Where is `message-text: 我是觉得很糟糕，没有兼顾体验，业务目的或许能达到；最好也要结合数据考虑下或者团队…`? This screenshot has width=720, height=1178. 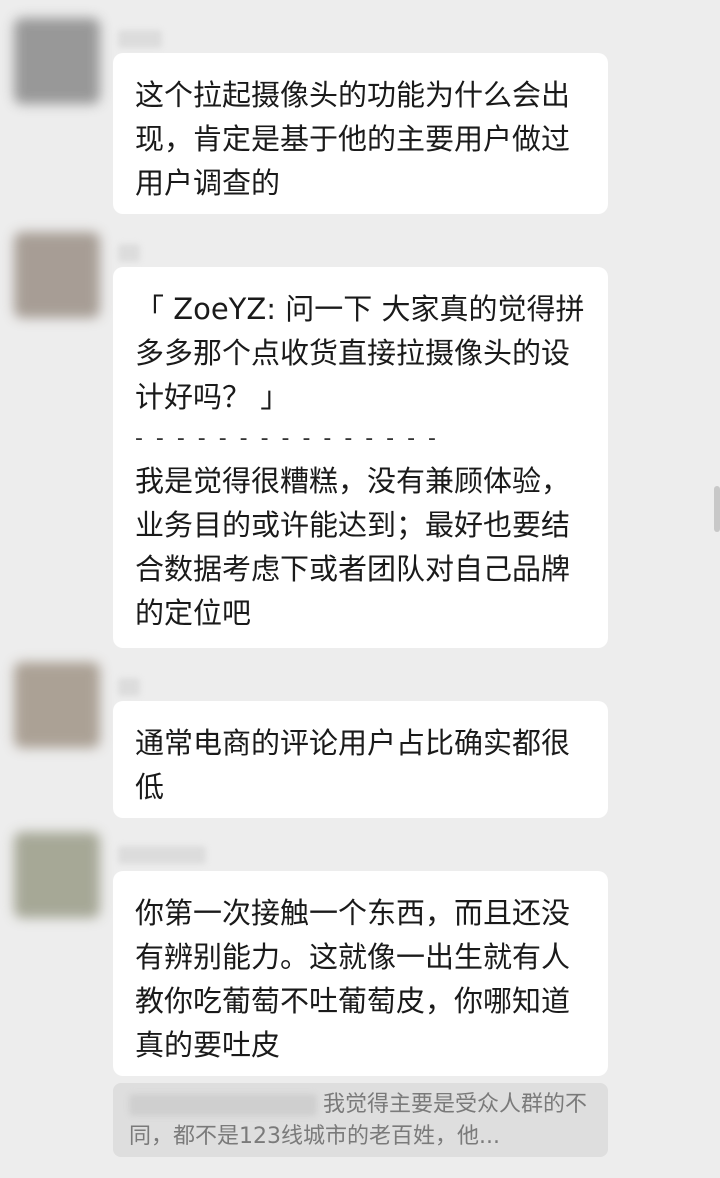
message-text: 我是觉得很糟糕，没有兼顾体验，业务目的或许能达到；最好也要结合数据考虑下或者团队… is located at coordinates (353, 547).